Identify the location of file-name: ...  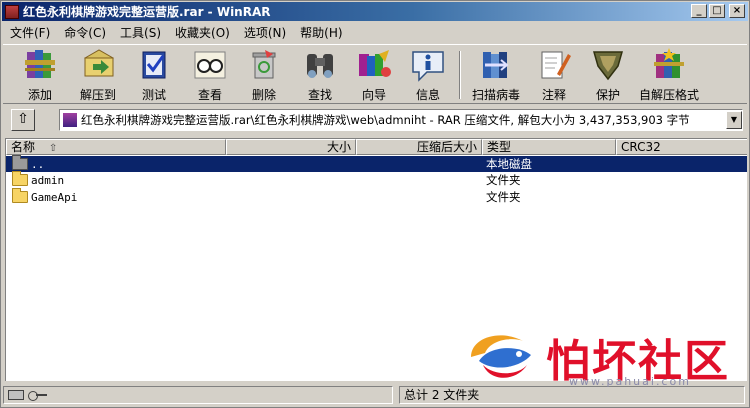
(38, 164).